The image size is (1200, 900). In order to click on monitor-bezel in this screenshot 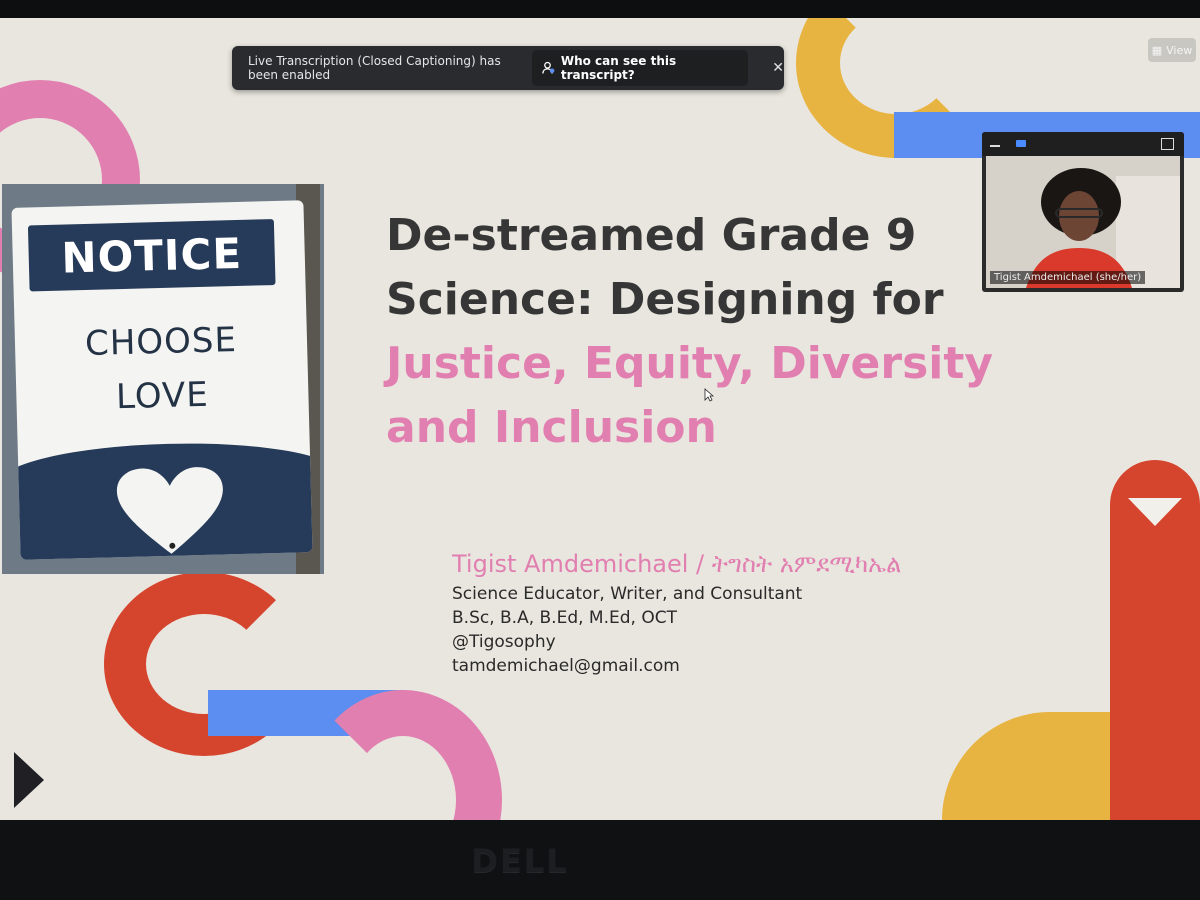, I will do `click(600, 860)`.